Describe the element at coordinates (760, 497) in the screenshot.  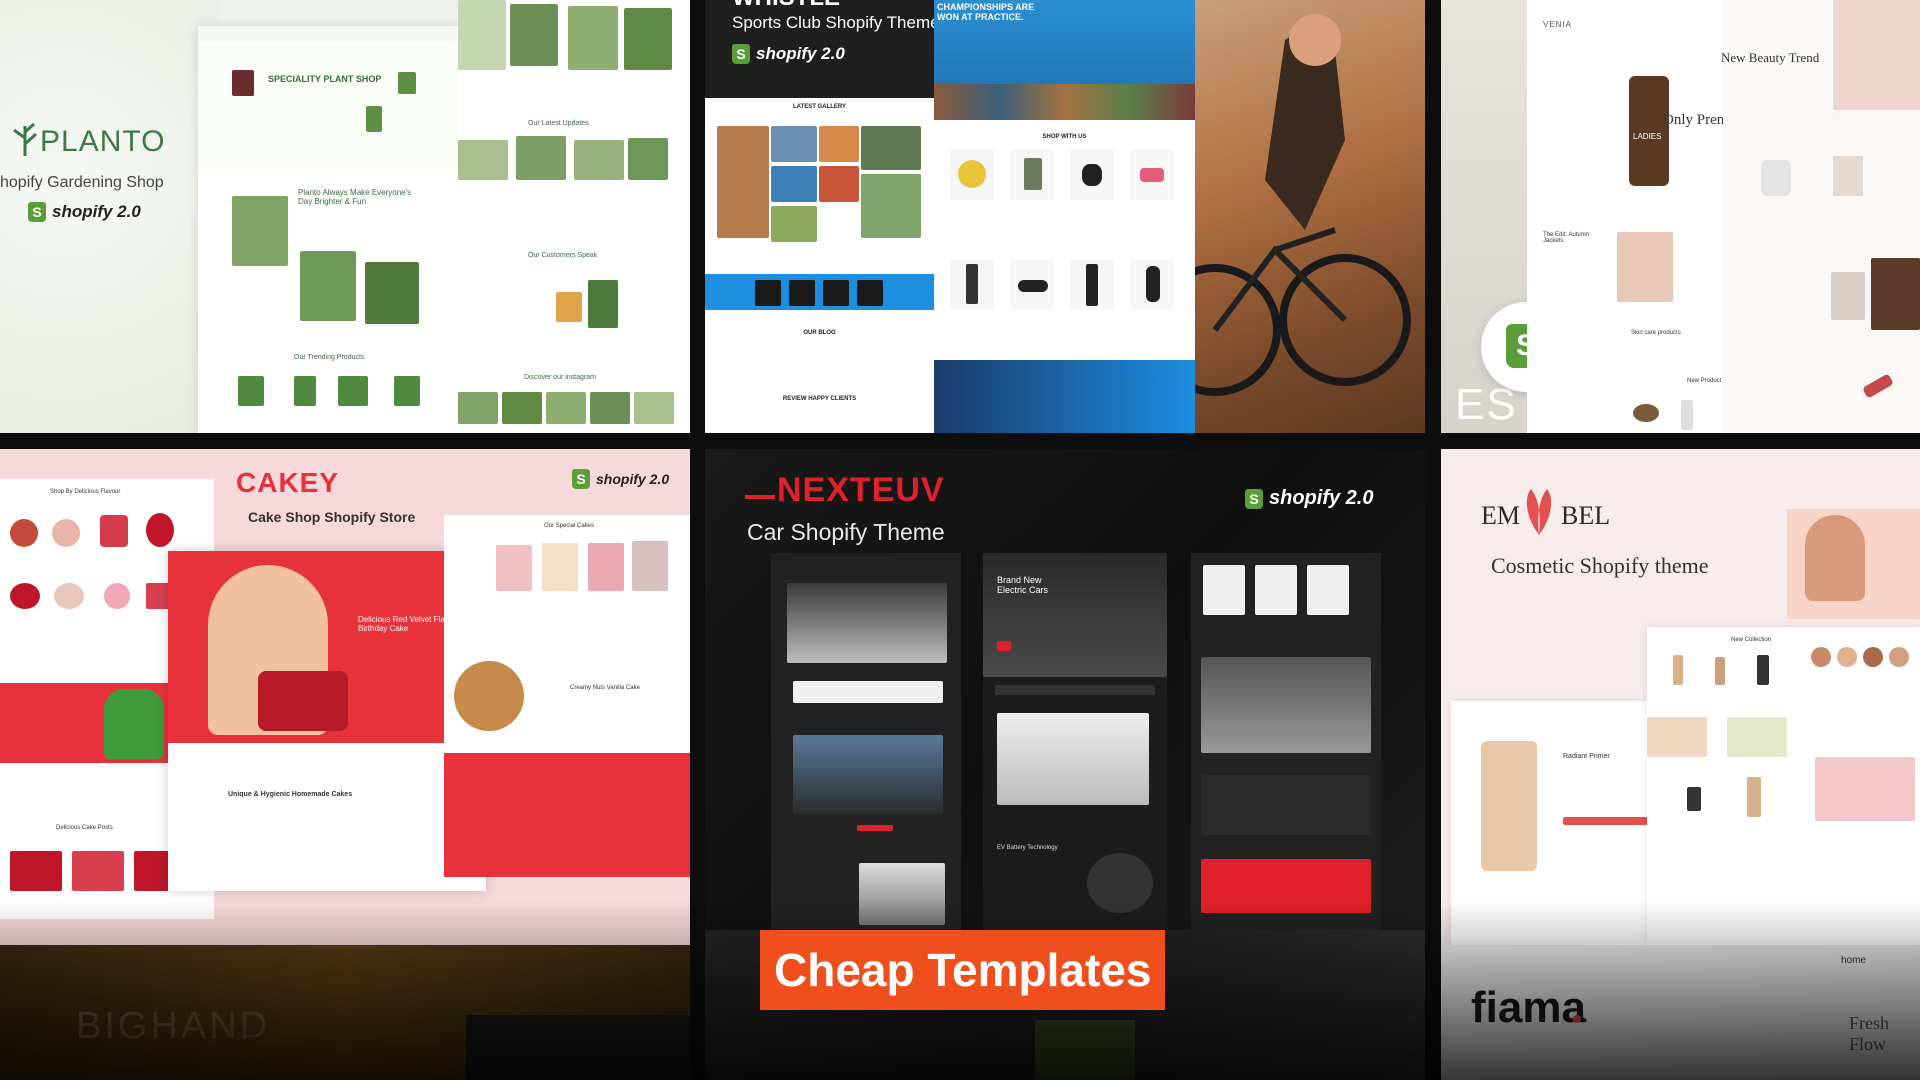
I see `nexteuv-accent-line` at that location.